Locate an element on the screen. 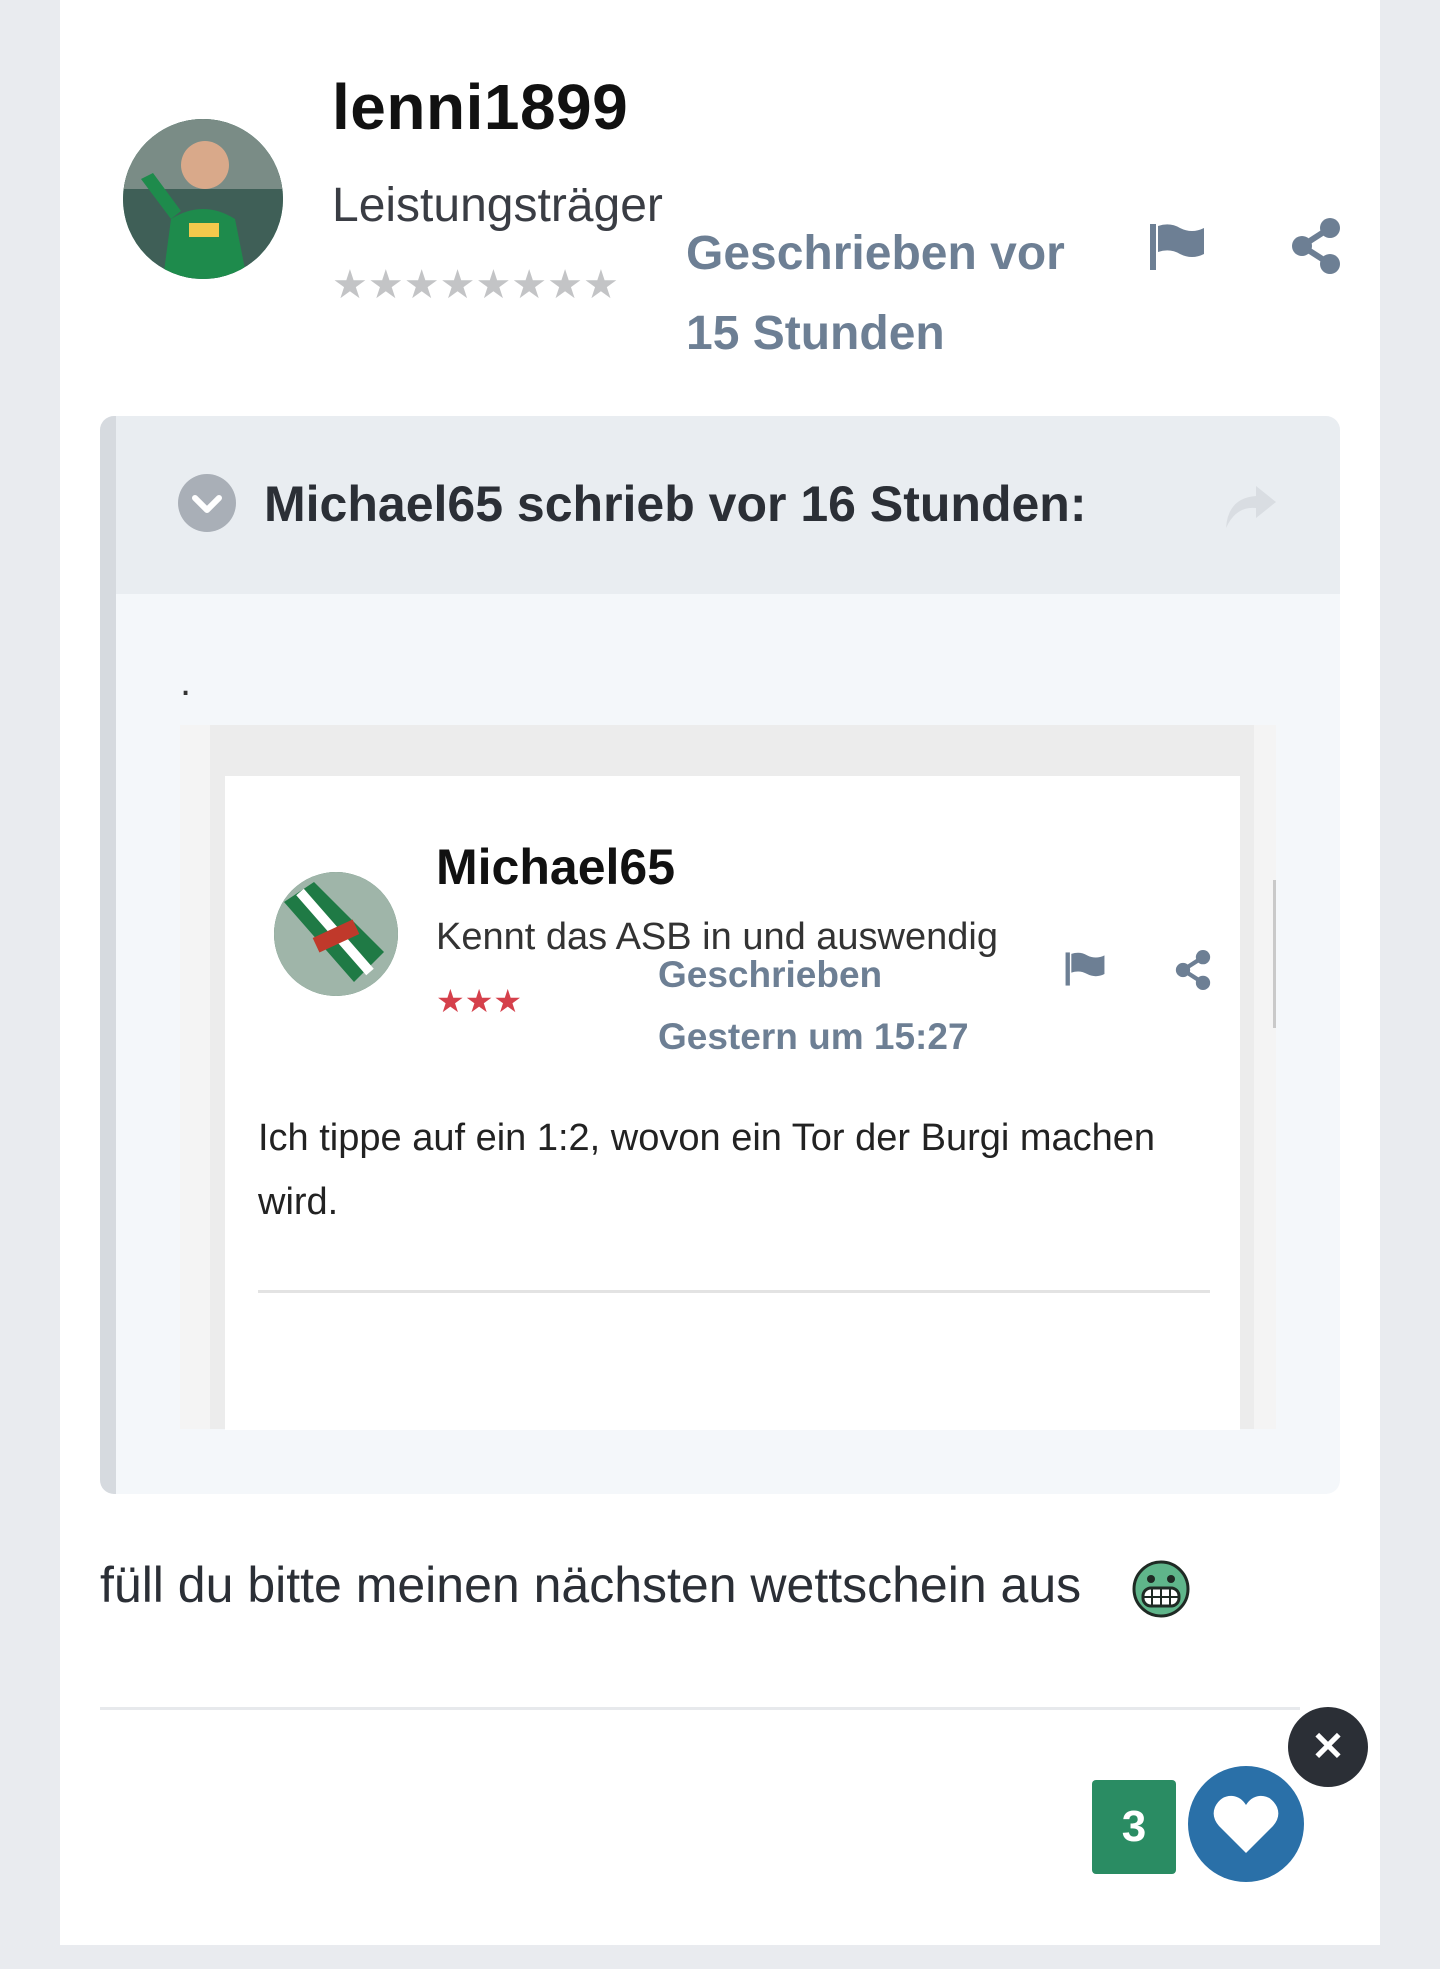 The height and width of the screenshot is (1969, 1440). screenshot-flag-icon is located at coordinates (1085, 969).